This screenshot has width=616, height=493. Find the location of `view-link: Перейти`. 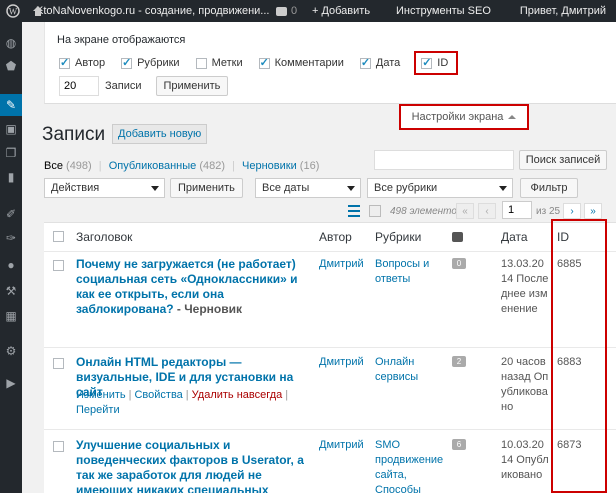

view-link: Перейти is located at coordinates (98, 410).